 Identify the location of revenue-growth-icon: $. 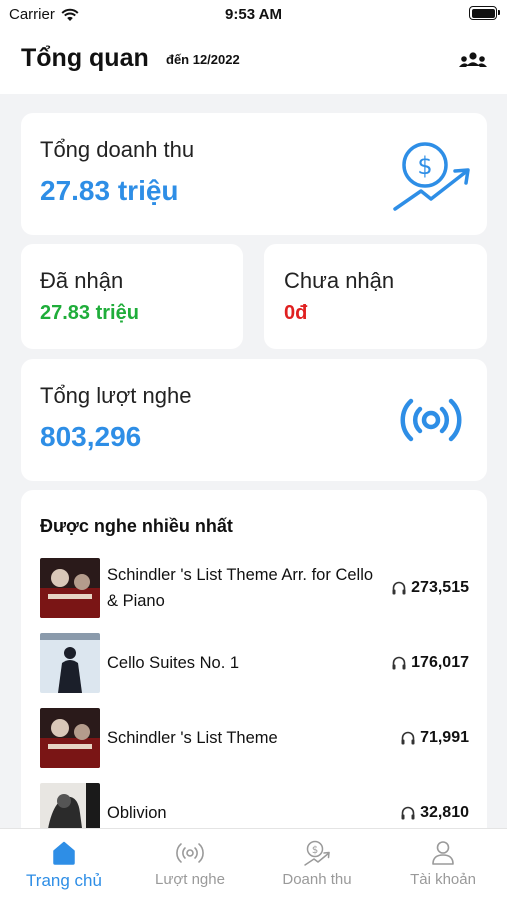
(431, 176).